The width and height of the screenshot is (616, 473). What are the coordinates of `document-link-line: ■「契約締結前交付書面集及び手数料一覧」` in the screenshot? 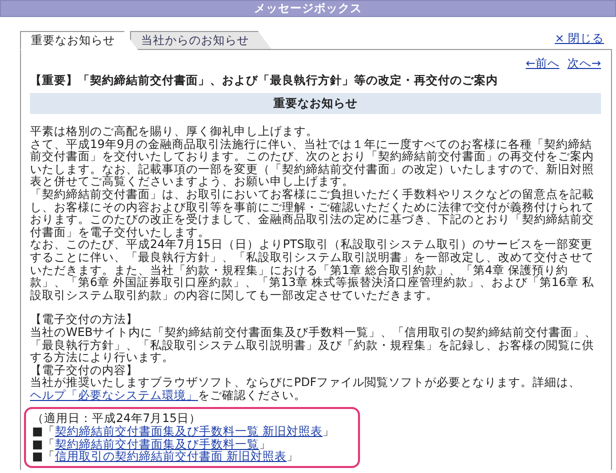 It's located at (151, 444).